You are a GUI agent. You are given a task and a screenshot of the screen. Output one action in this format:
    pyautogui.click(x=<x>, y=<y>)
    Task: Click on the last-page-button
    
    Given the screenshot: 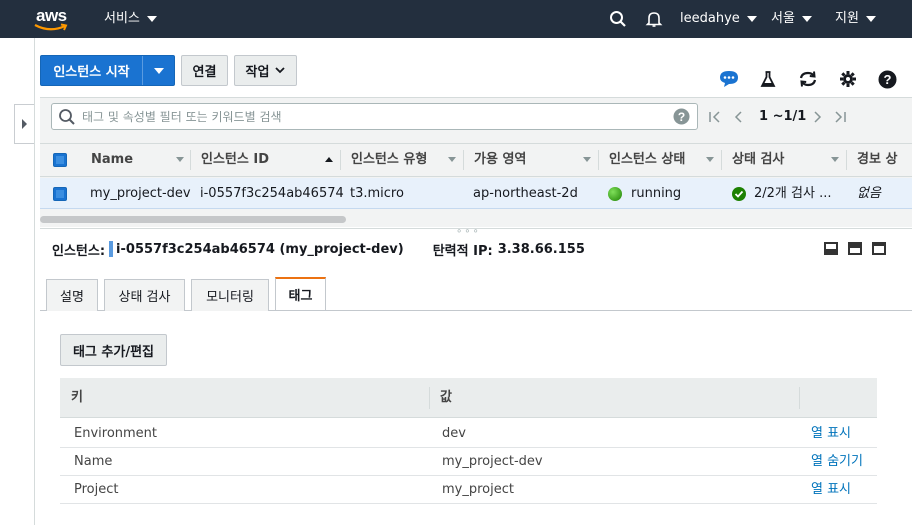 What is the action you would take?
    pyautogui.click(x=840, y=116)
    